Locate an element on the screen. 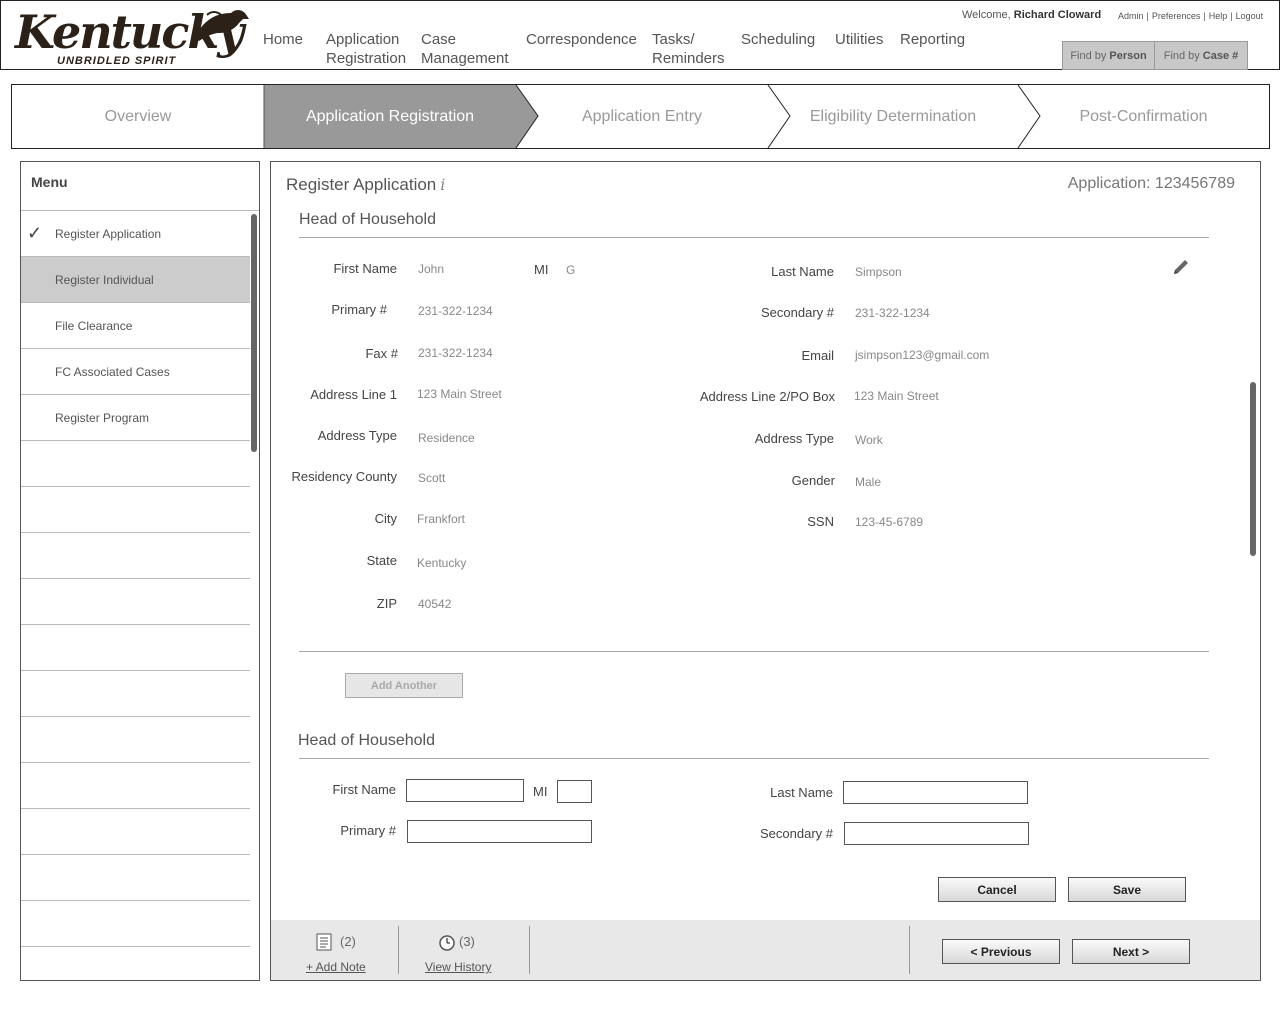 The width and height of the screenshot is (1280, 1024). primary-phone-input is located at coordinates (499, 831).